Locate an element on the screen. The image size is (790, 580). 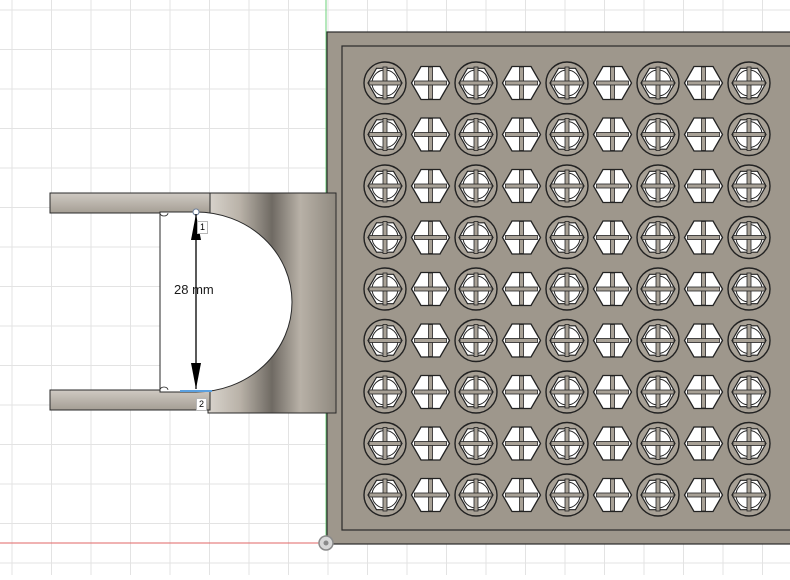
dimension-value-label: 28 mm is located at coordinates (194, 289).